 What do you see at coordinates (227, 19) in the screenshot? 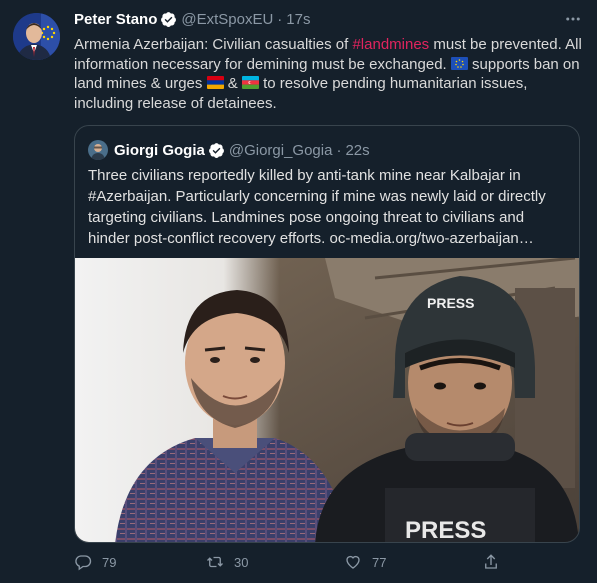
I see `author-handle: @ExtSpoxEU` at bounding box center [227, 19].